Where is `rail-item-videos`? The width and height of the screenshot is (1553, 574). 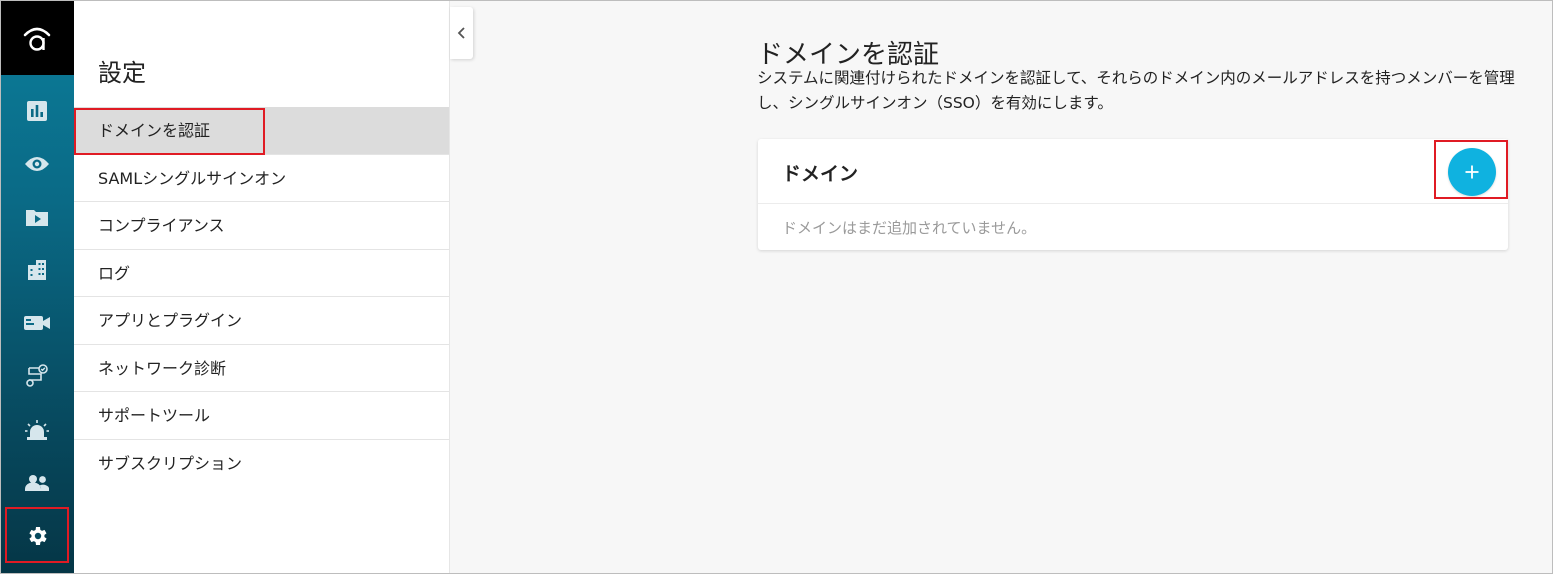
rail-item-videos is located at coordinates (37, 217).